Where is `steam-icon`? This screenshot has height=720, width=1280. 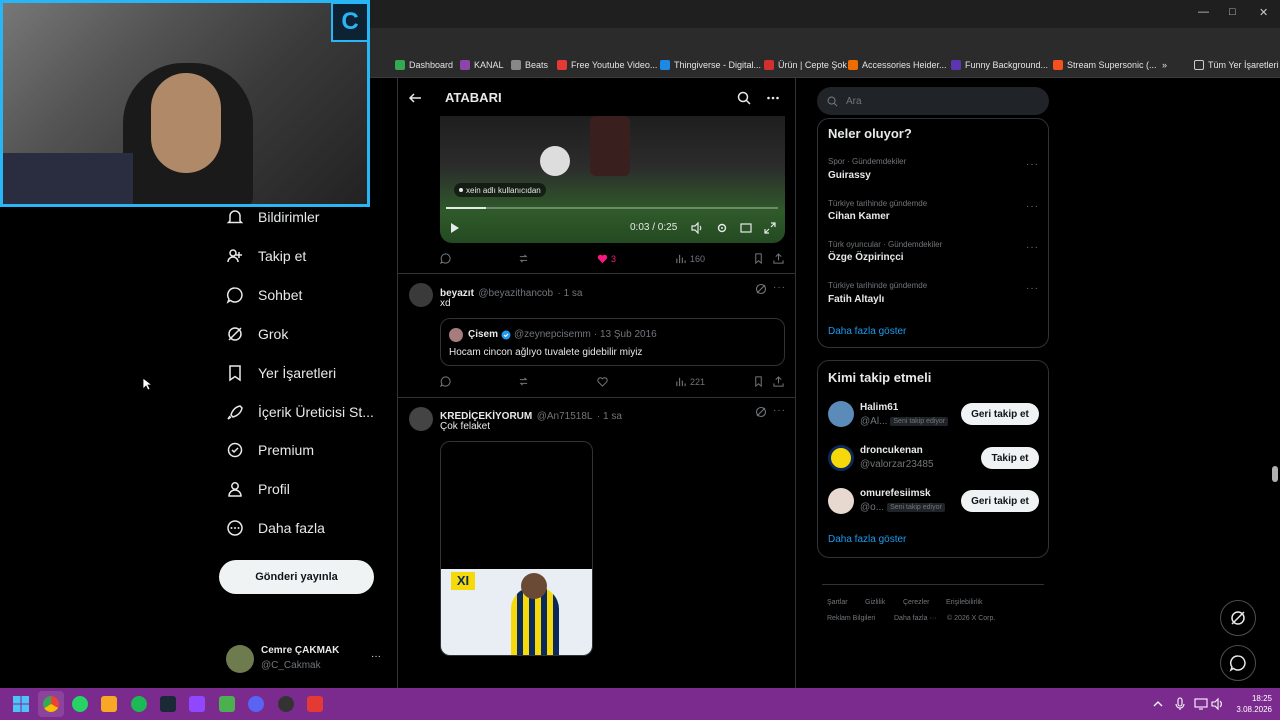
steam-icon is located at coordinates (168, 704).